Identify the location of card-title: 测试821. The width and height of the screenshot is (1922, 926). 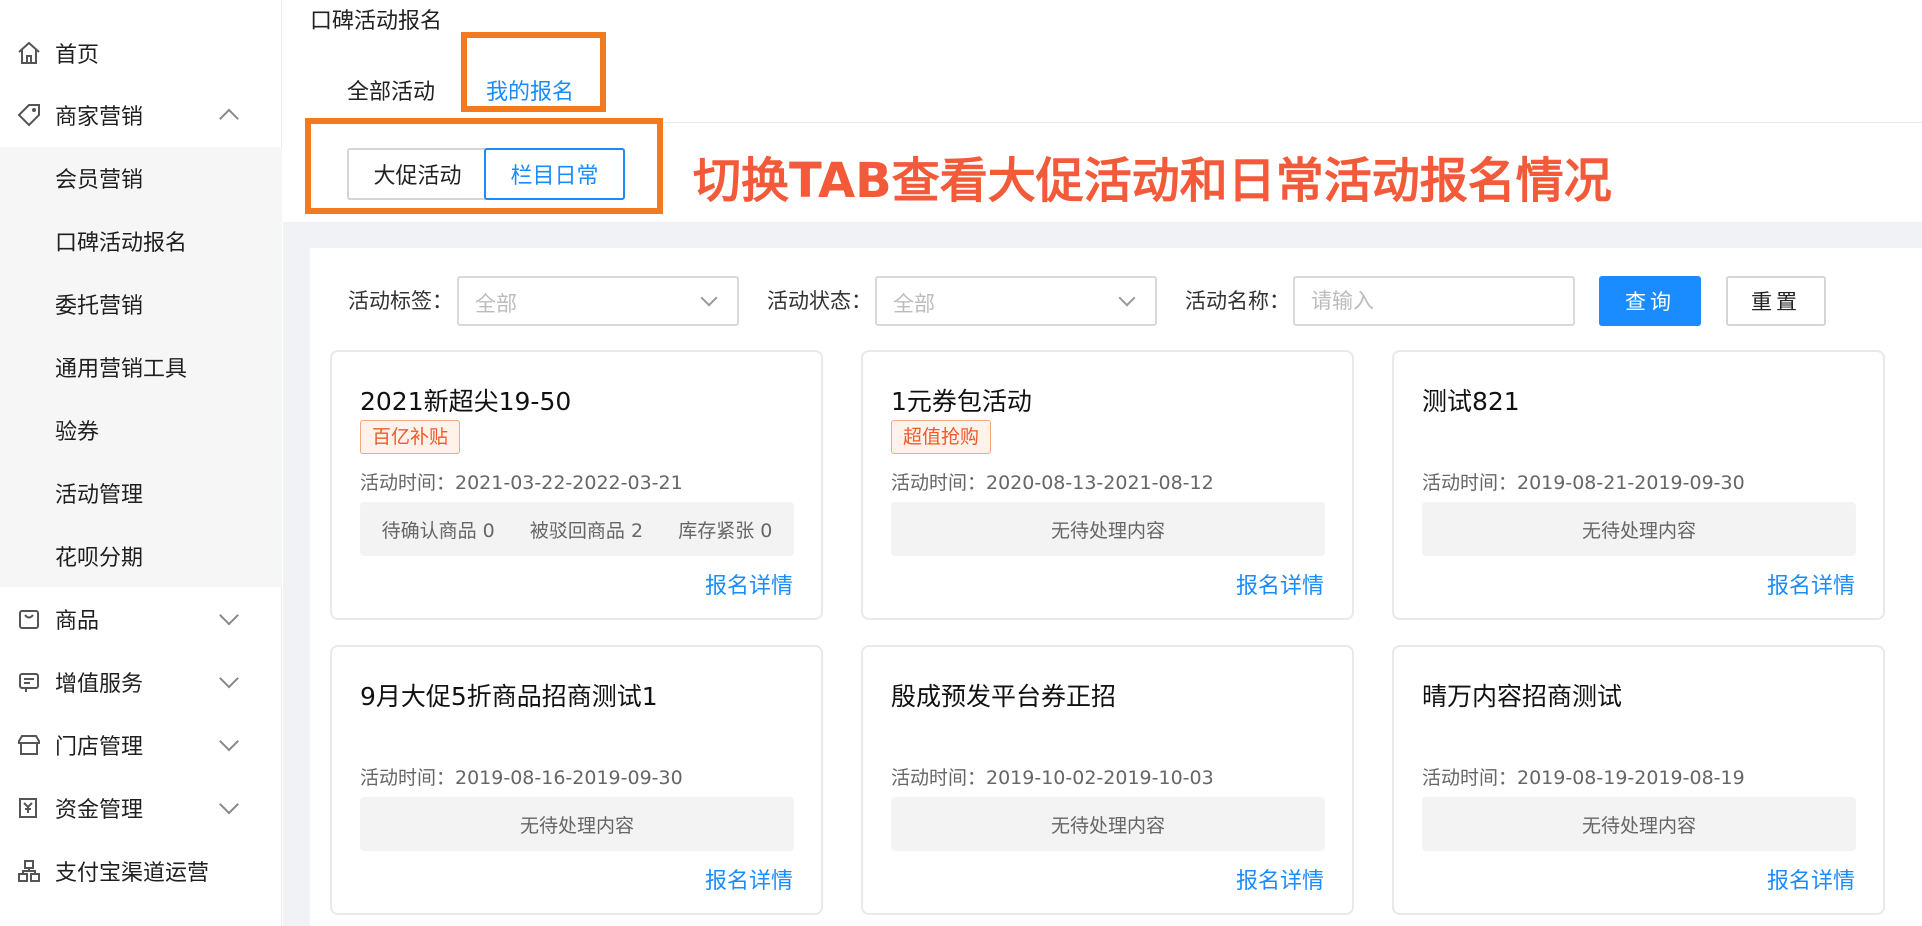
(1471, 401).